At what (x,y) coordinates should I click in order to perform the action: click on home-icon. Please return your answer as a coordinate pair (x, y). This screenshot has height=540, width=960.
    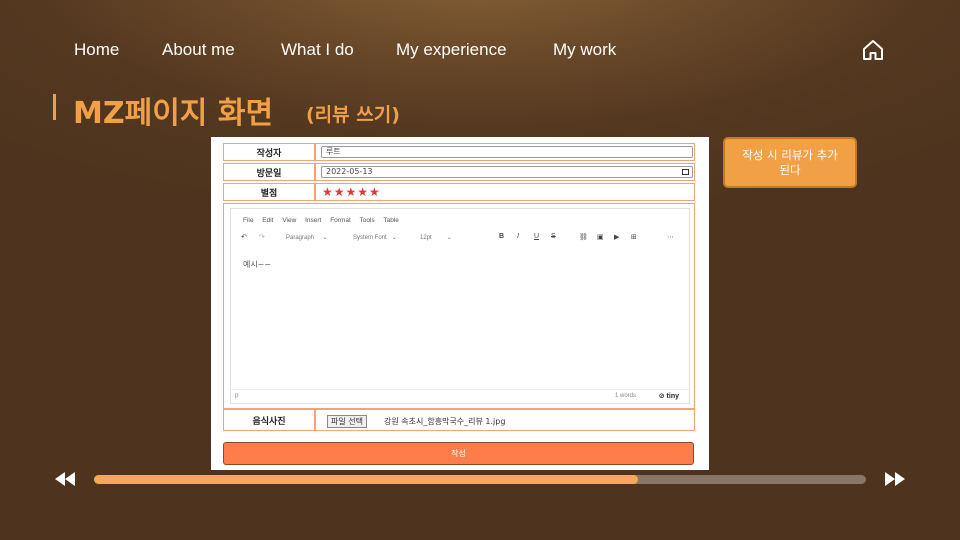
    Looking at the image, I should click on (873, 50).